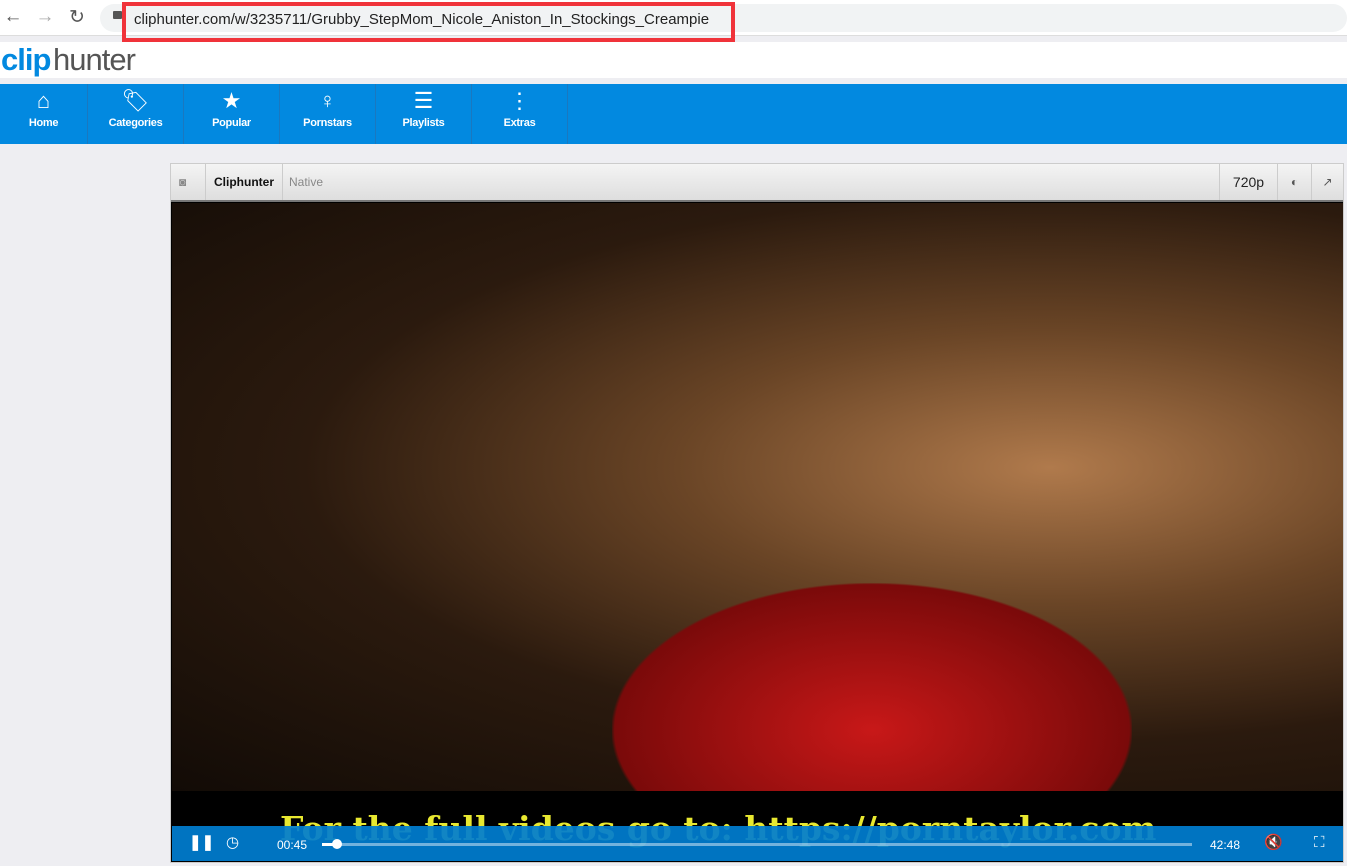 This screenshot has width=1347, height=866. Describe the element at coordinates (327, 100) in the screenshot. I see `silhouette-icon: ♀` at that location.